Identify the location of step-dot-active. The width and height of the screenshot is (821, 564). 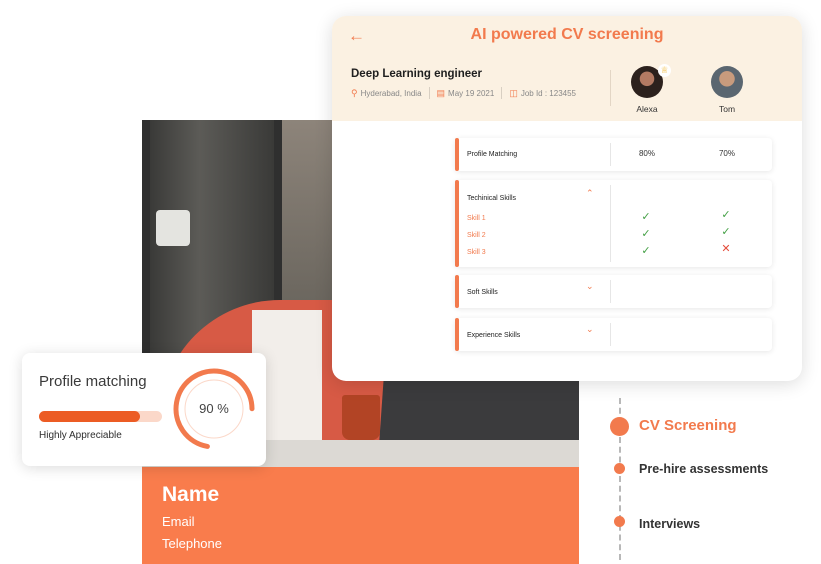
(619, 426).